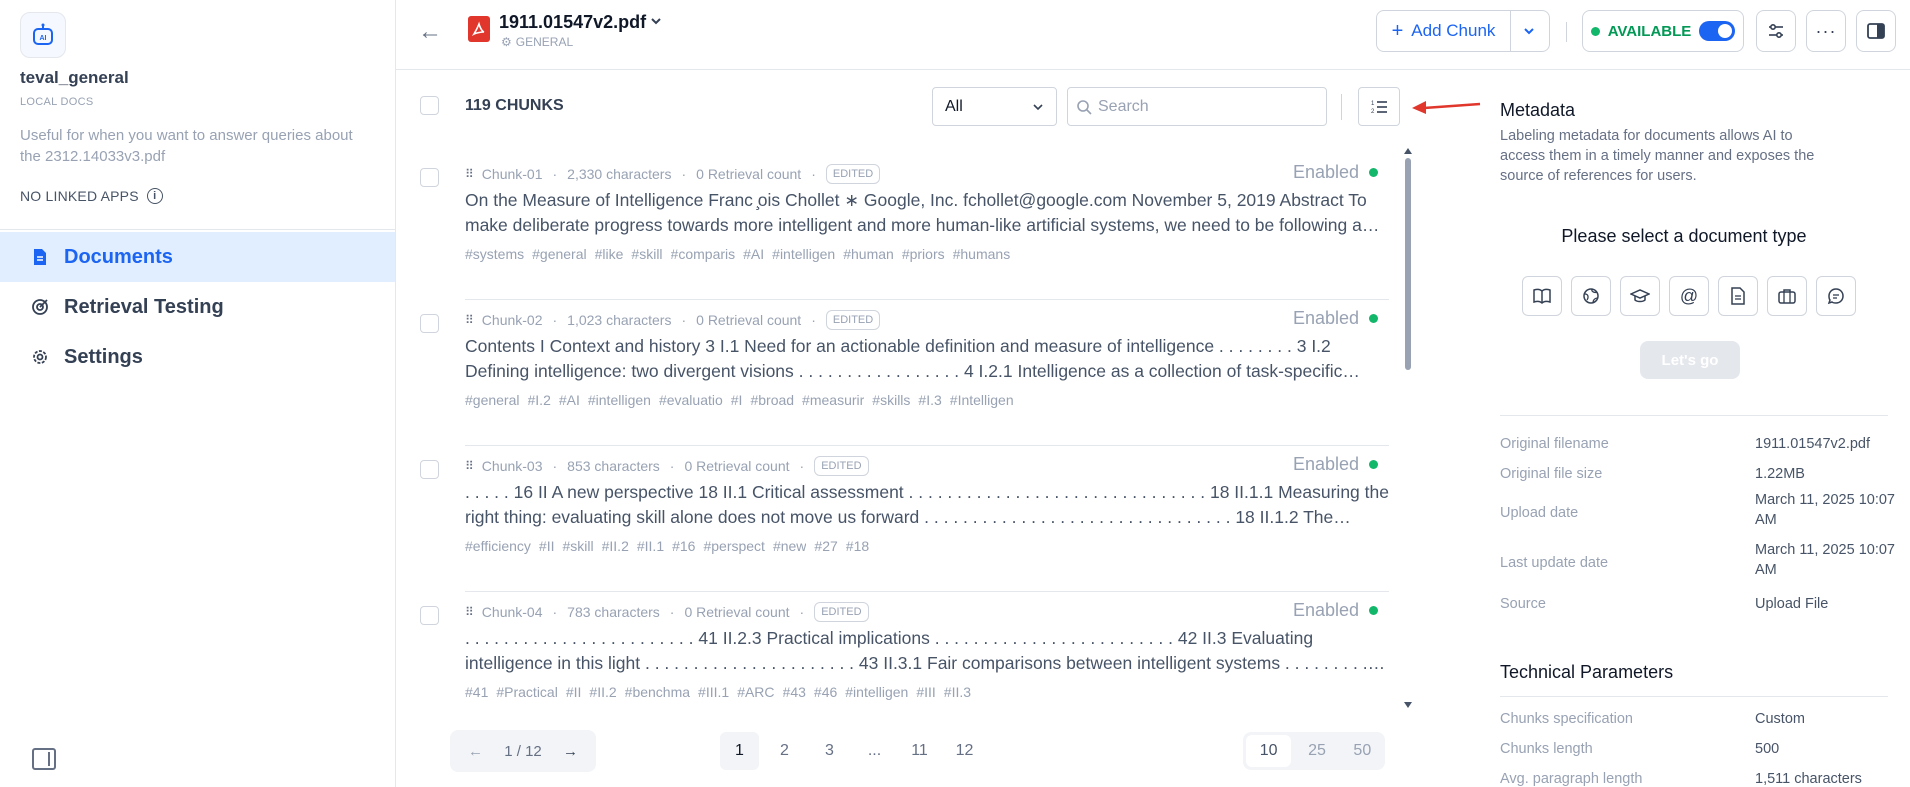 This screenshot has width=1910, height=787. What do you see at coordinates (784, 751) in the screenshot?
I see `page-button: 2` at bounding box center [784, 751].